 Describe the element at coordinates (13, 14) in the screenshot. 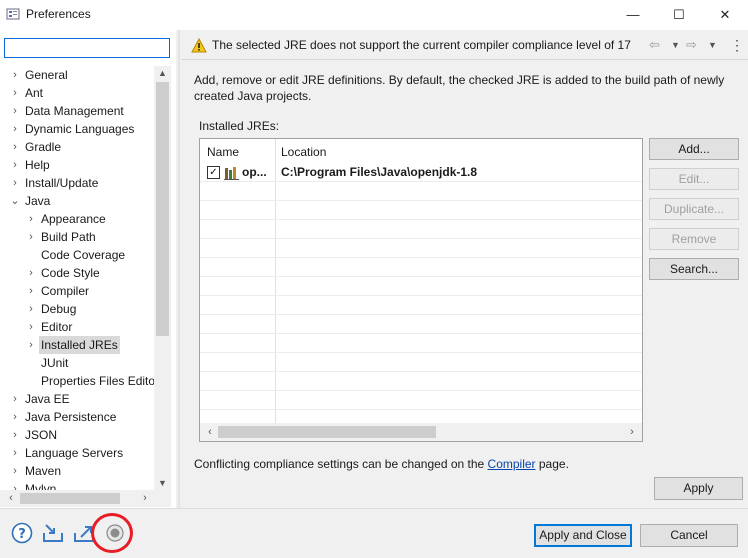

I see `preferences-app-icon` at that location.